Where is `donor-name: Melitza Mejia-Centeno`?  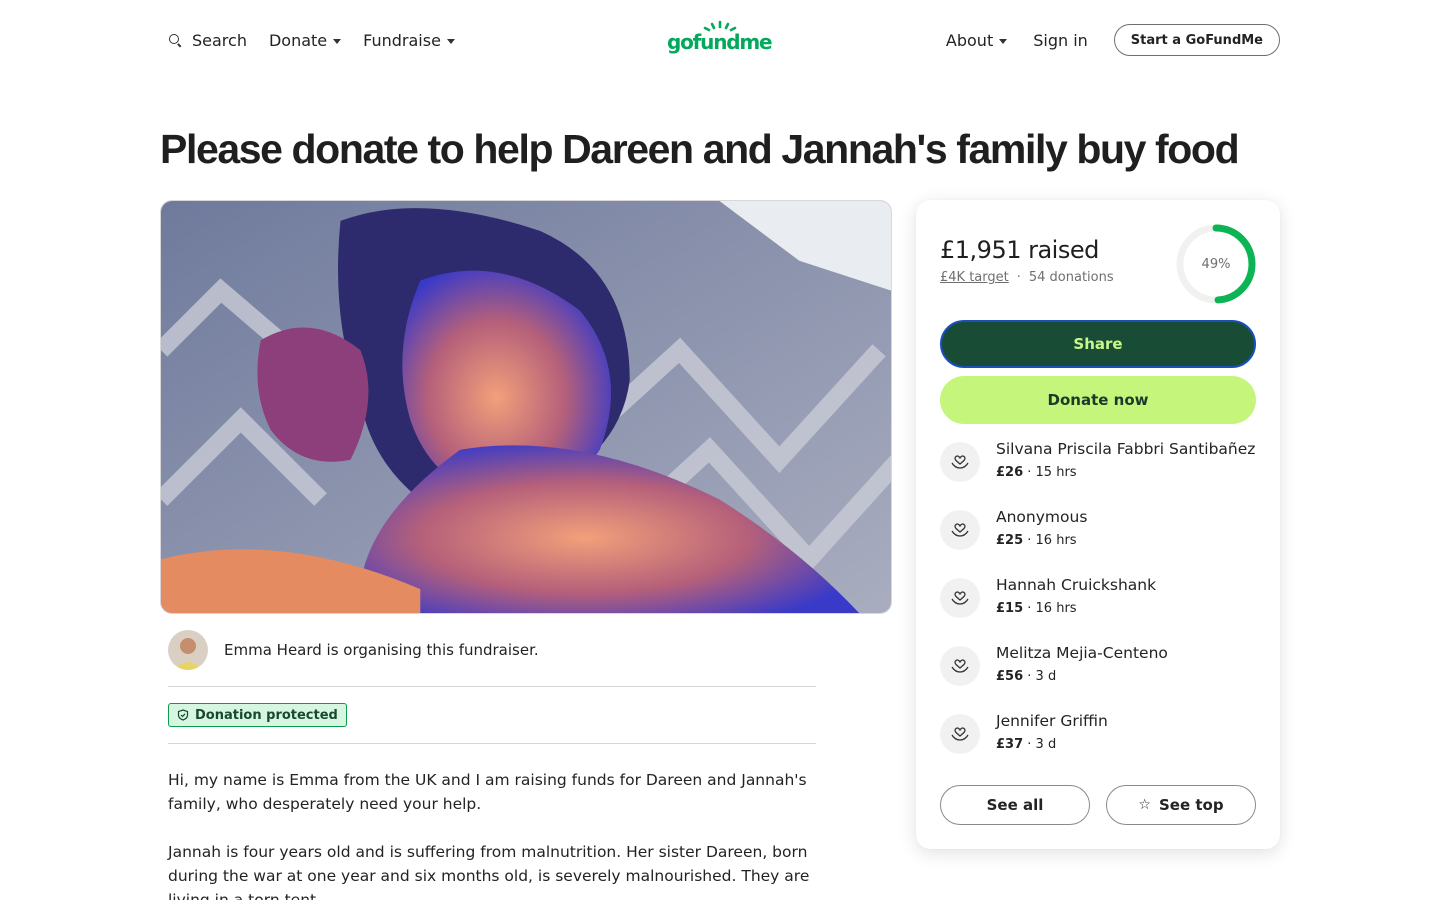 donor-name: Melitza Mejia-Centeno is located at coordinates (1082, 653).